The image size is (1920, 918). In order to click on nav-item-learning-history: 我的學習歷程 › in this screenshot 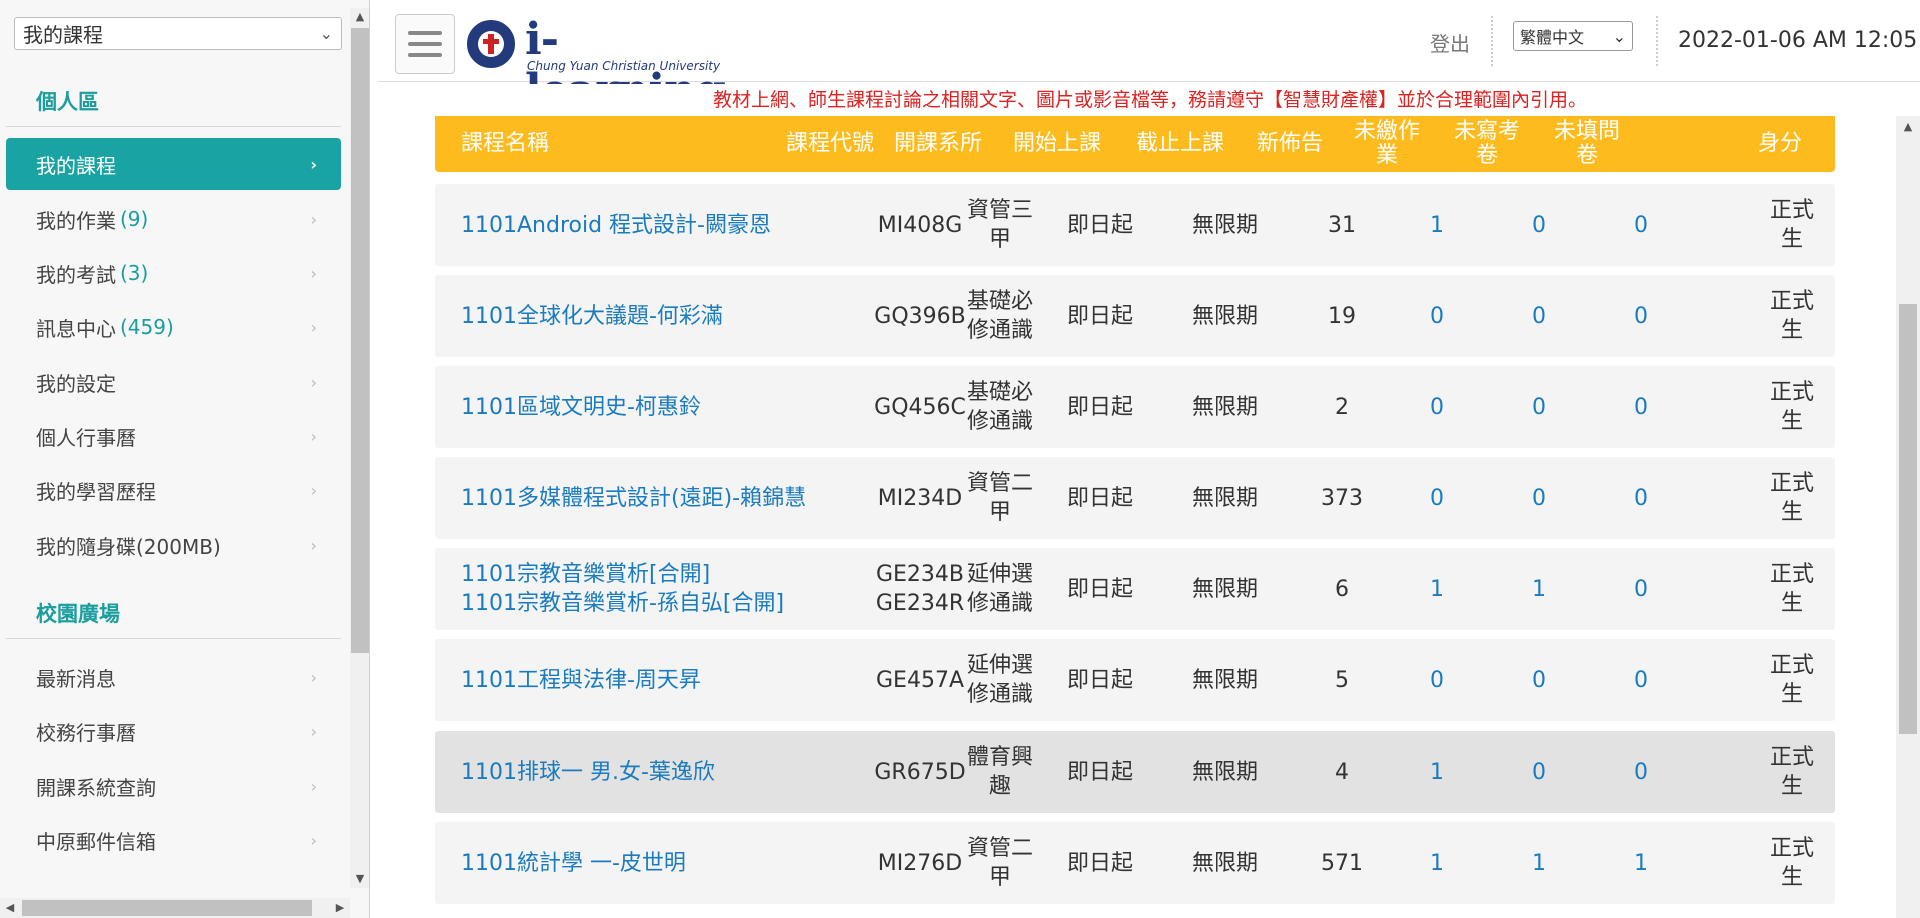, I will do `click(173, 490)`.